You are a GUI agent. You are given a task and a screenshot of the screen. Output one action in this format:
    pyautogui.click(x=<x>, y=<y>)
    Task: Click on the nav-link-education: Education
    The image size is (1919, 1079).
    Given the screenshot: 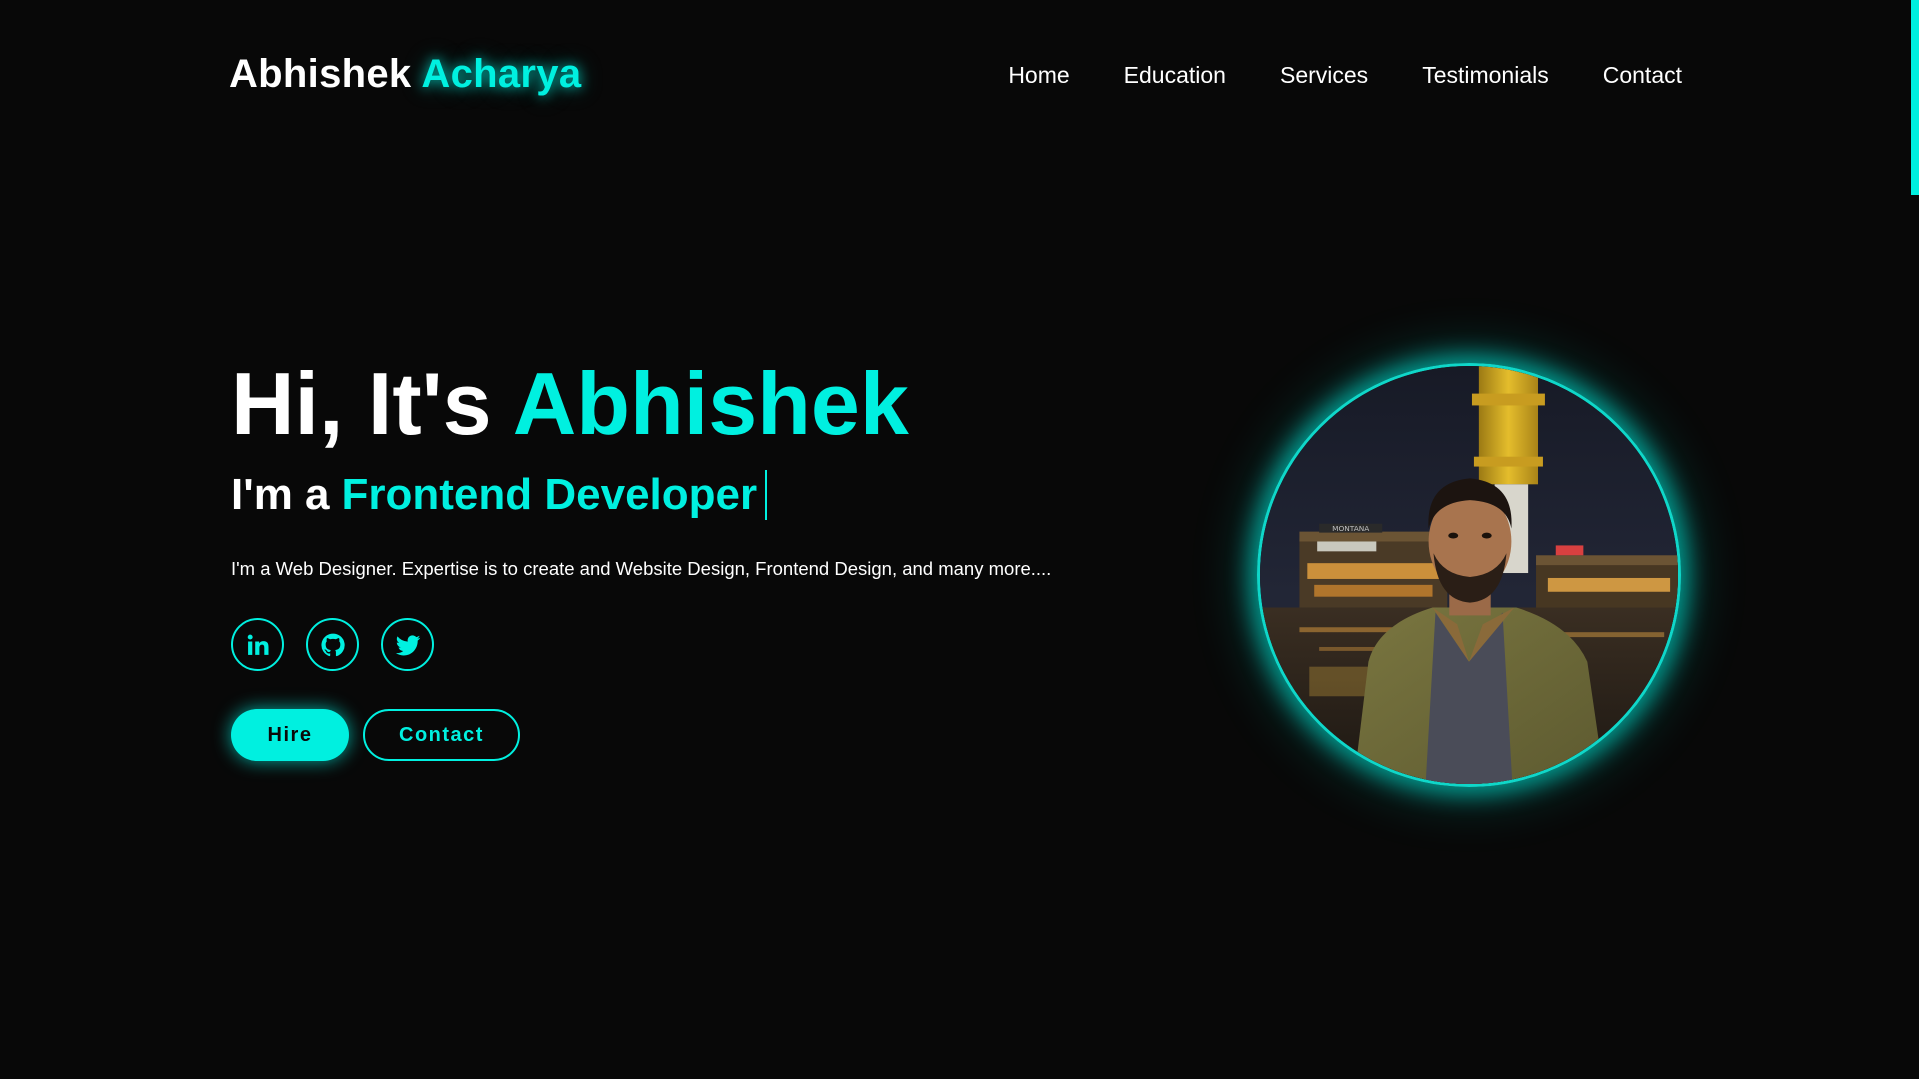 What is the action you would take?
    pyautogui.click(x=1175, y=75)
    